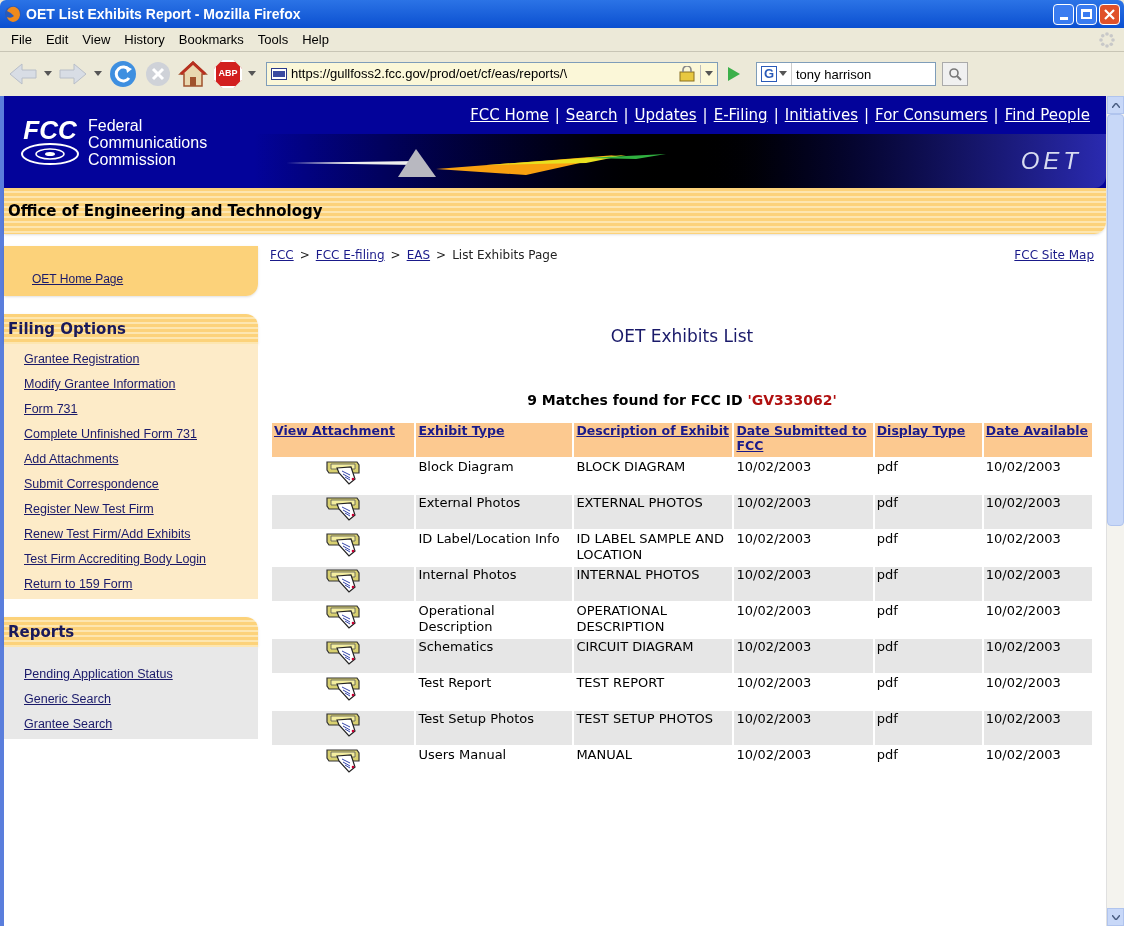 This screenshot has height=926, width=1124. I want to click on scroll-down-icon, so click(1115, 917).